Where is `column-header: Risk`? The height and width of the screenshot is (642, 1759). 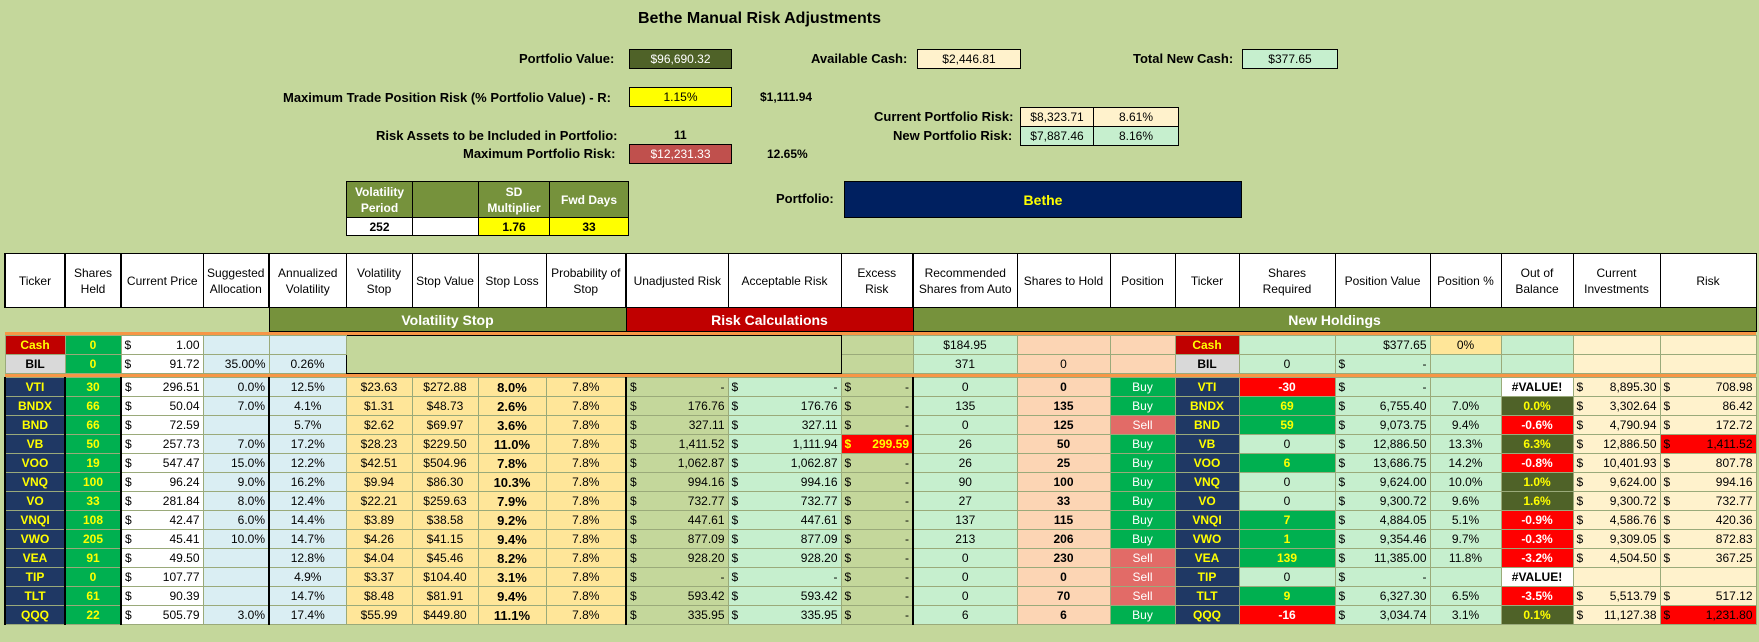 column-header: Risk is located at coordinates (1708, 280).